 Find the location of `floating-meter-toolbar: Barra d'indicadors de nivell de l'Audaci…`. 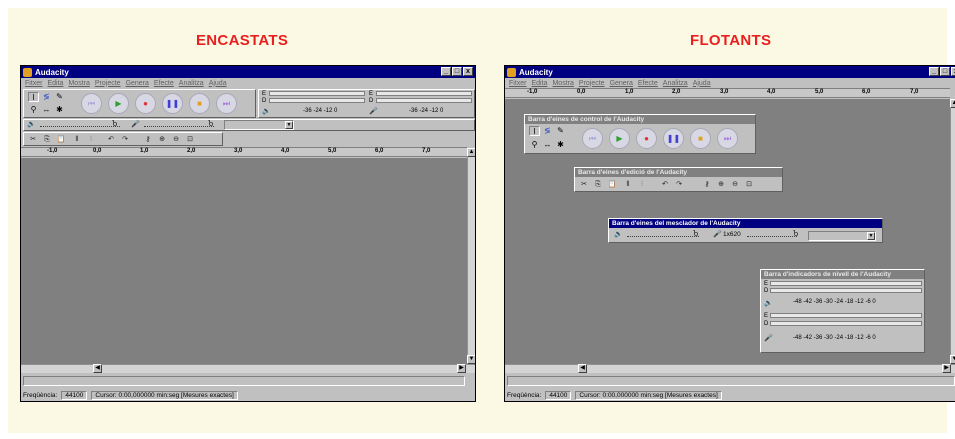

floating-meter-toolbar: Barra d'indicadors de nivell de l'Audaci… is located at coordinates (842, 311).